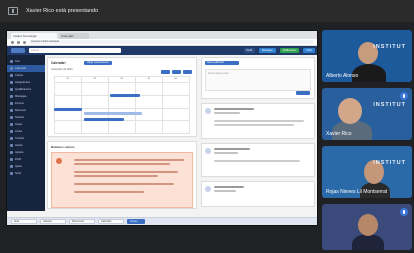  Describe the element at coordinates (13, 11) in the screenshot. I see `present-screen-icon` at that location.